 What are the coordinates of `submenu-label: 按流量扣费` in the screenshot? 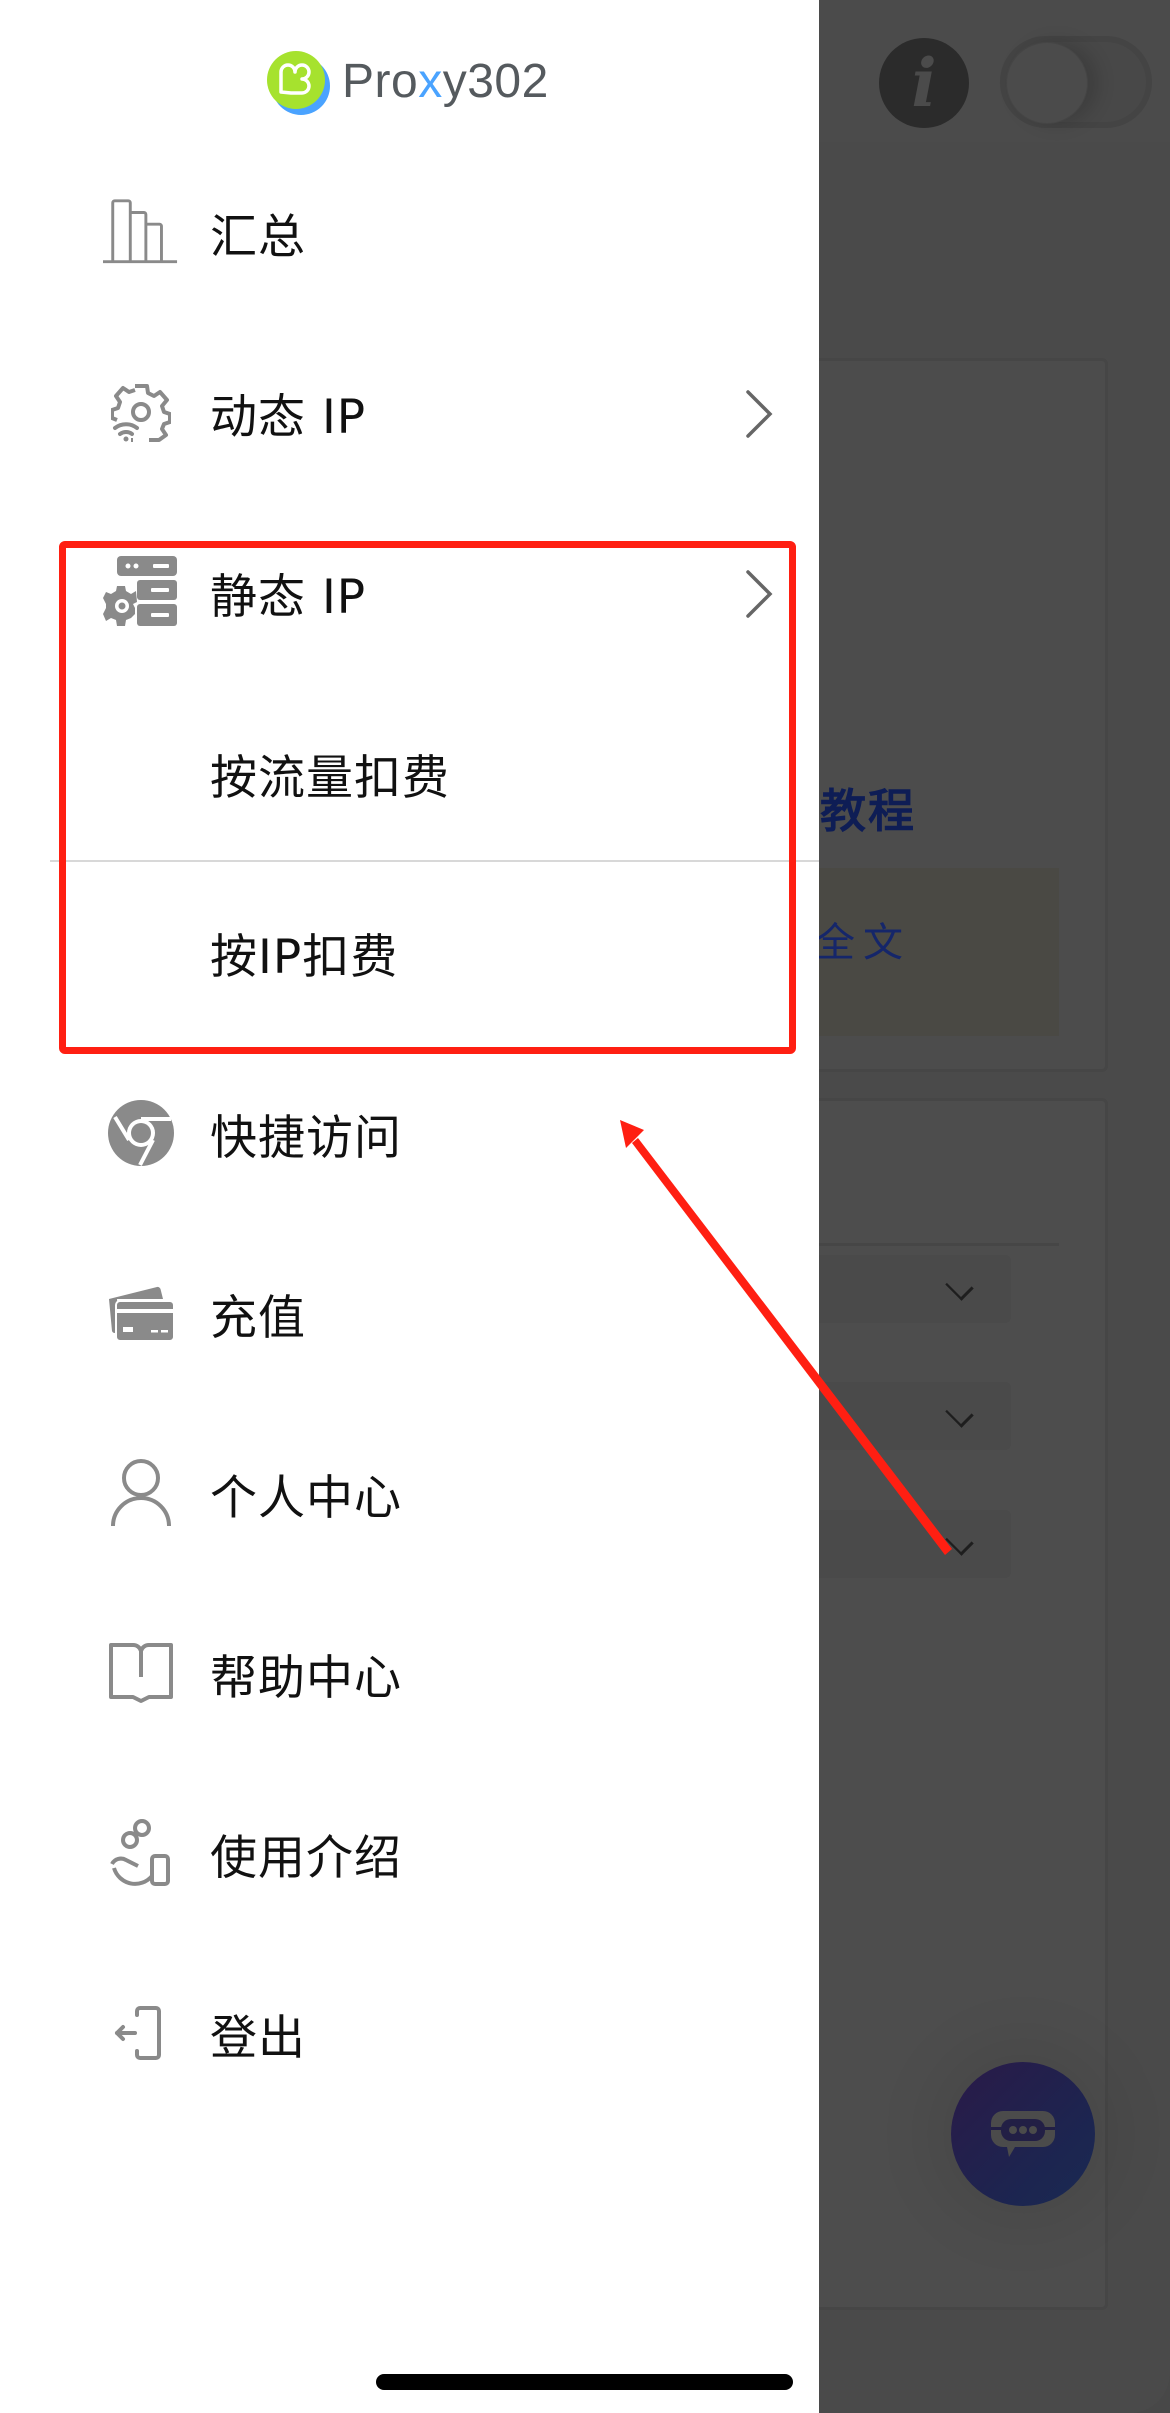 It's located at (330, 778).